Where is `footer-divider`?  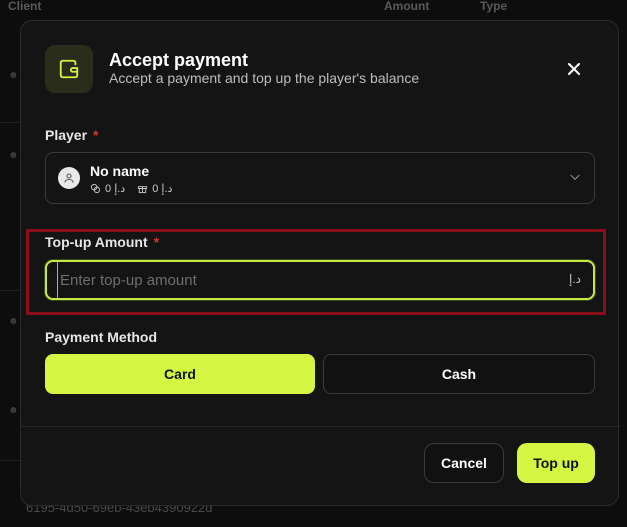
footer-divider is located at coordinates (320, 426).